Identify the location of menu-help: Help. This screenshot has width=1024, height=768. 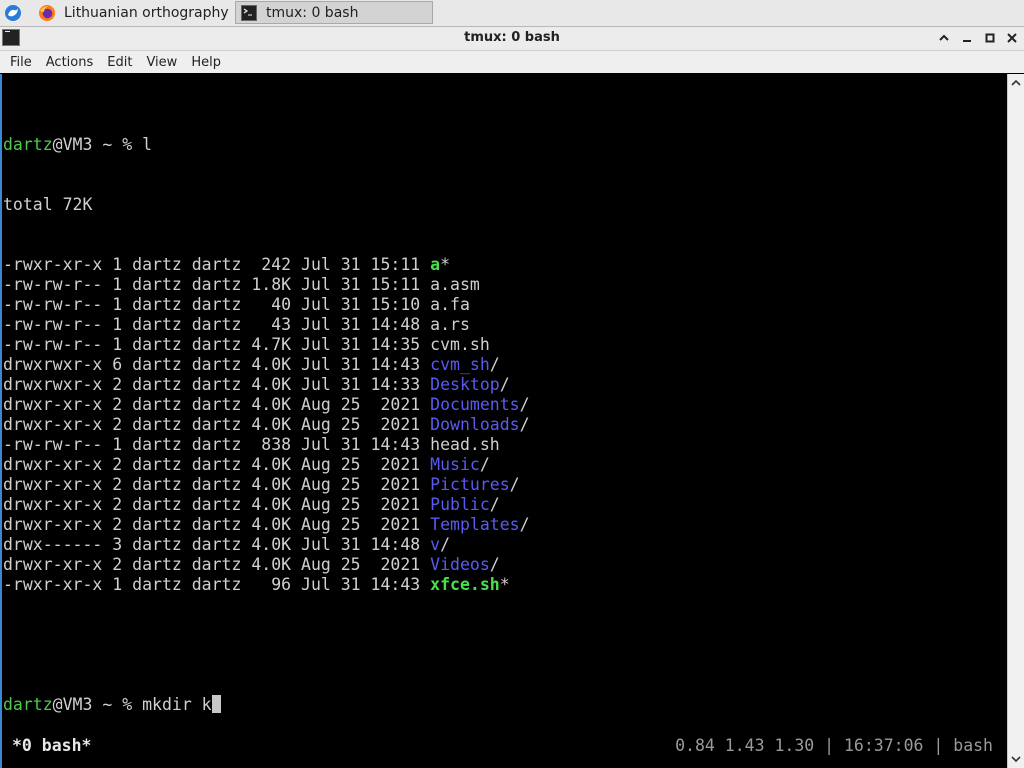
(206, 62).